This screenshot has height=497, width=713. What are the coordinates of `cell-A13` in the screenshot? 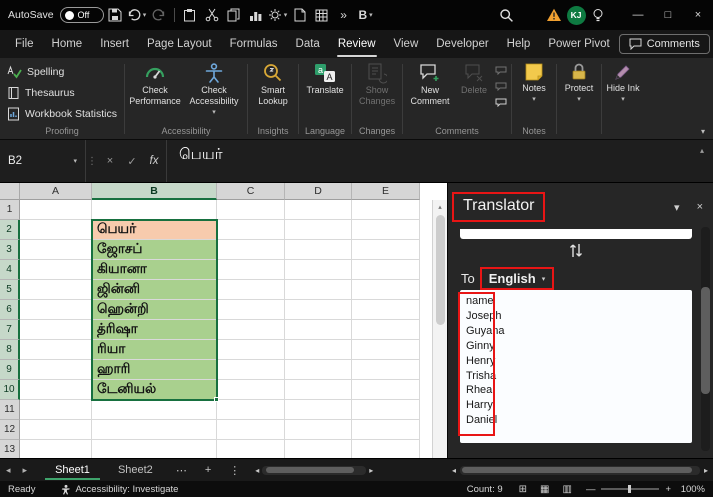 It's located at (56, 449).